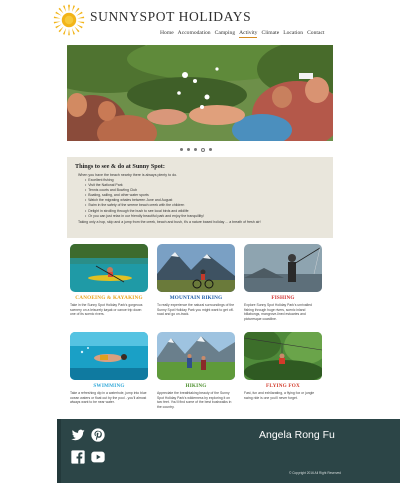 The image size is (400, 483). What do you see at coordinates (315, 473) in the screenshot?
I see `copyright-text: © Copyright 2016 All Right Reserved` at bounding box center [315, 473].